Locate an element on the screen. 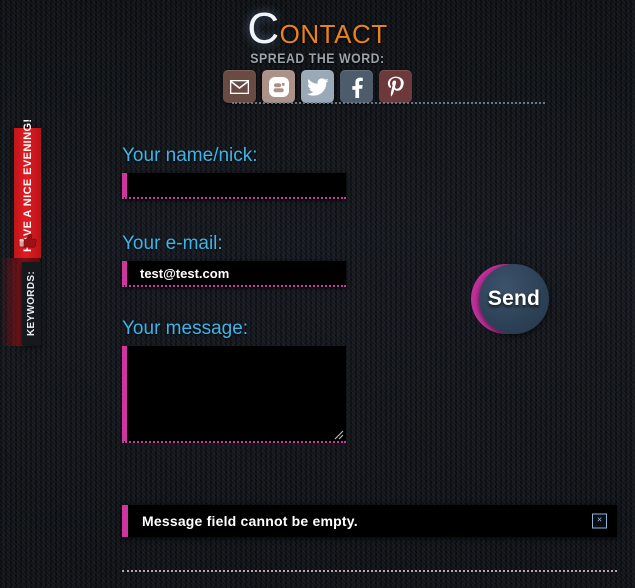 The image size is (635, 588). page-title-rest: ontact is located at coordinates (333, 30).